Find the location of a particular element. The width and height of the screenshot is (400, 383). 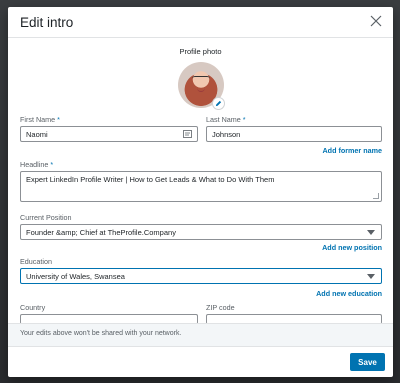

first-name-label: First Name * is located at coordinates (40, 119).